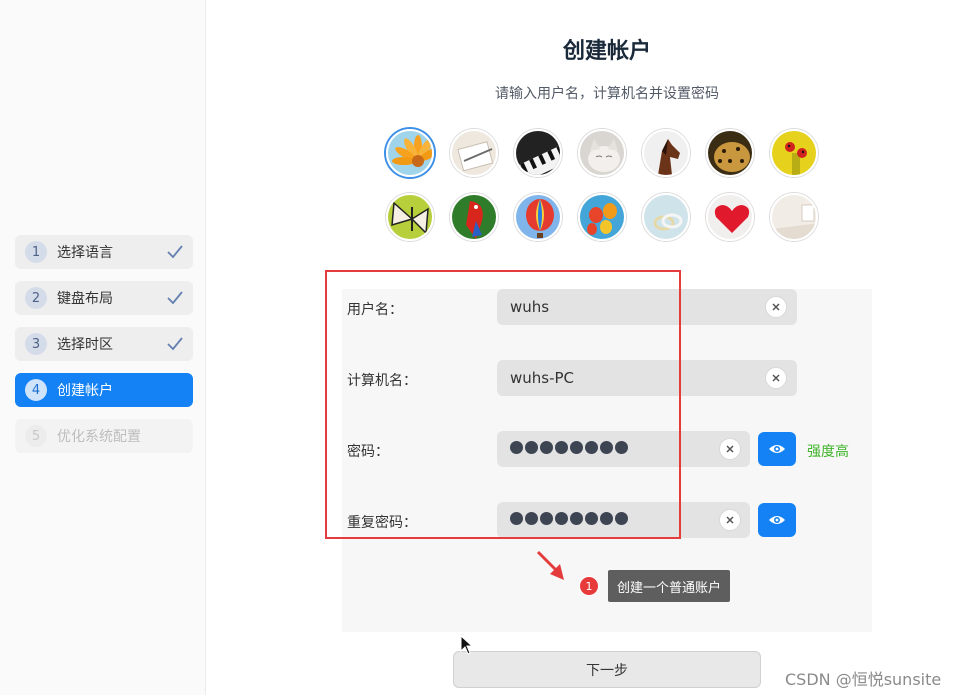 This screenshot has width=970, height=695. Describe the element at coordinates (607, 669) in the screenshot. I see `next-button: 下一步` at that location.